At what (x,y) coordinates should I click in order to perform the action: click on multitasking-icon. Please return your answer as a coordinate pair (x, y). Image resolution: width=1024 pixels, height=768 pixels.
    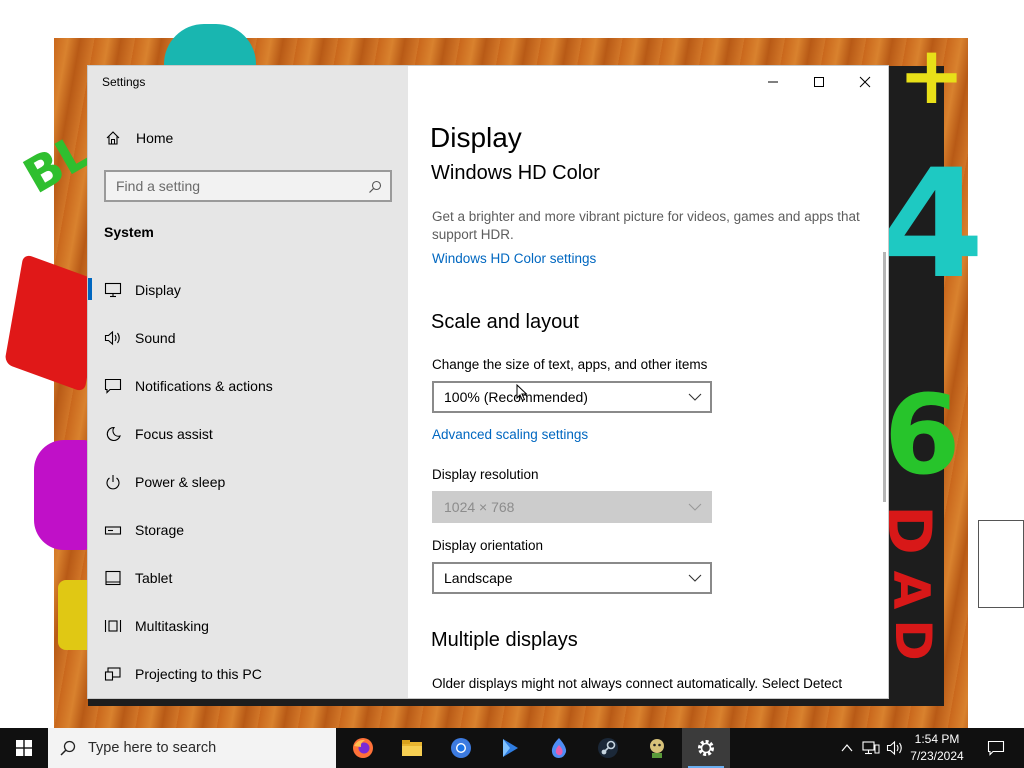
    Looking at the image, I should click on (113, 626).